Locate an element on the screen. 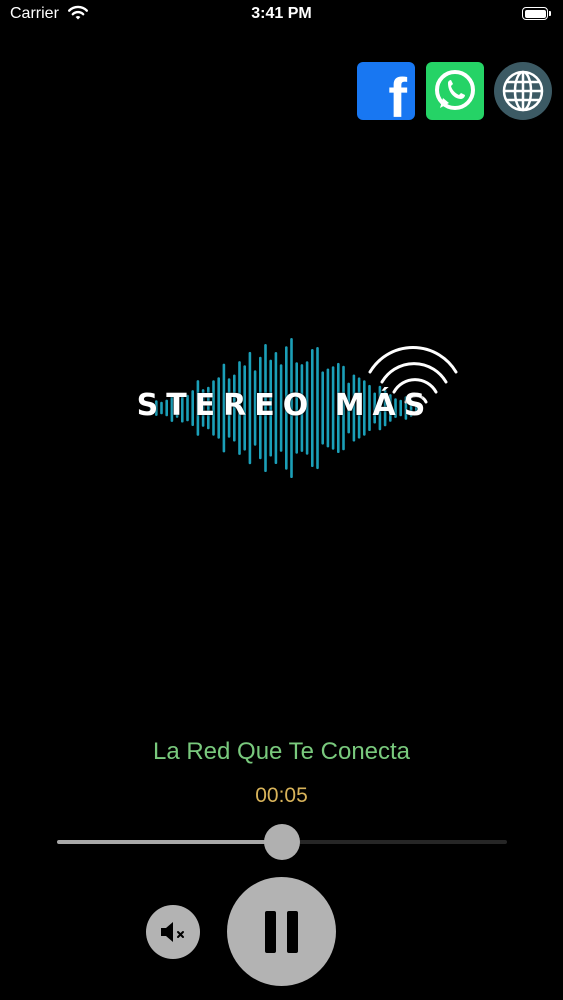 Image resolution: width=563 pixels, height=1000 pixels. facebook-button: f is located at coordinates (386, 94).